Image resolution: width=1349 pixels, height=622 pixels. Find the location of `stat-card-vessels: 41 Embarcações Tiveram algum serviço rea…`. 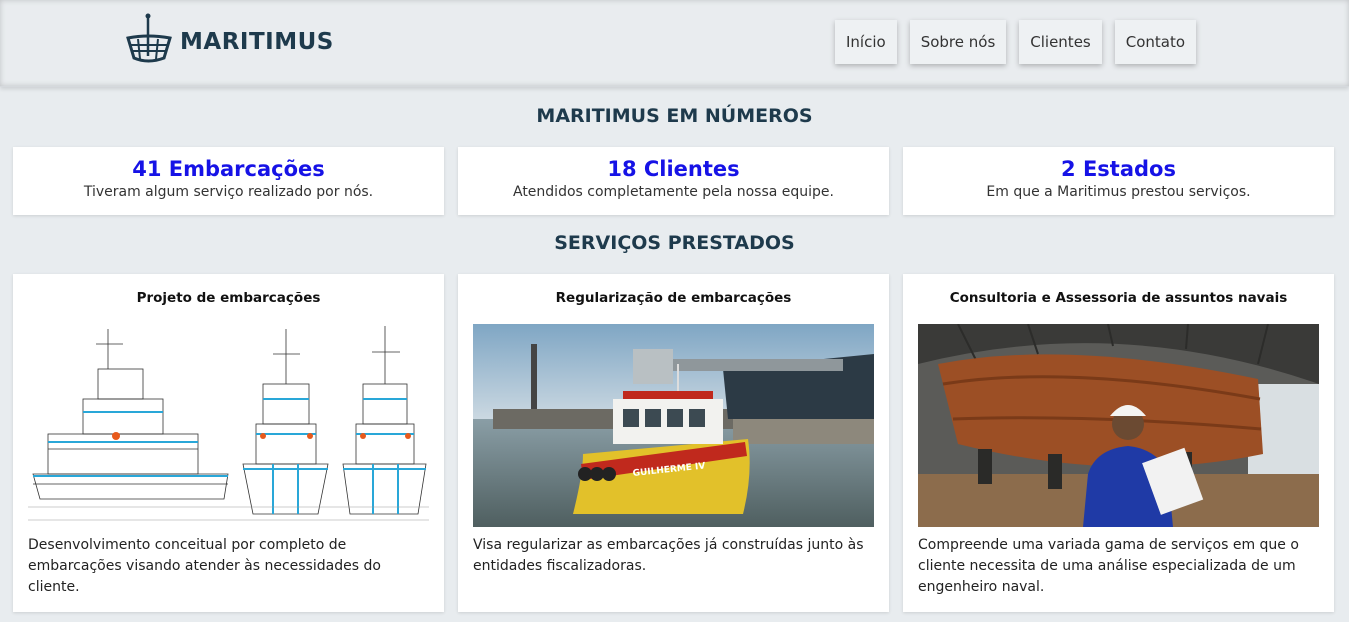

stat-card-vessels: 41 Embarcações Tiveram algum serviço rea… is located at coordinates (228, 181).